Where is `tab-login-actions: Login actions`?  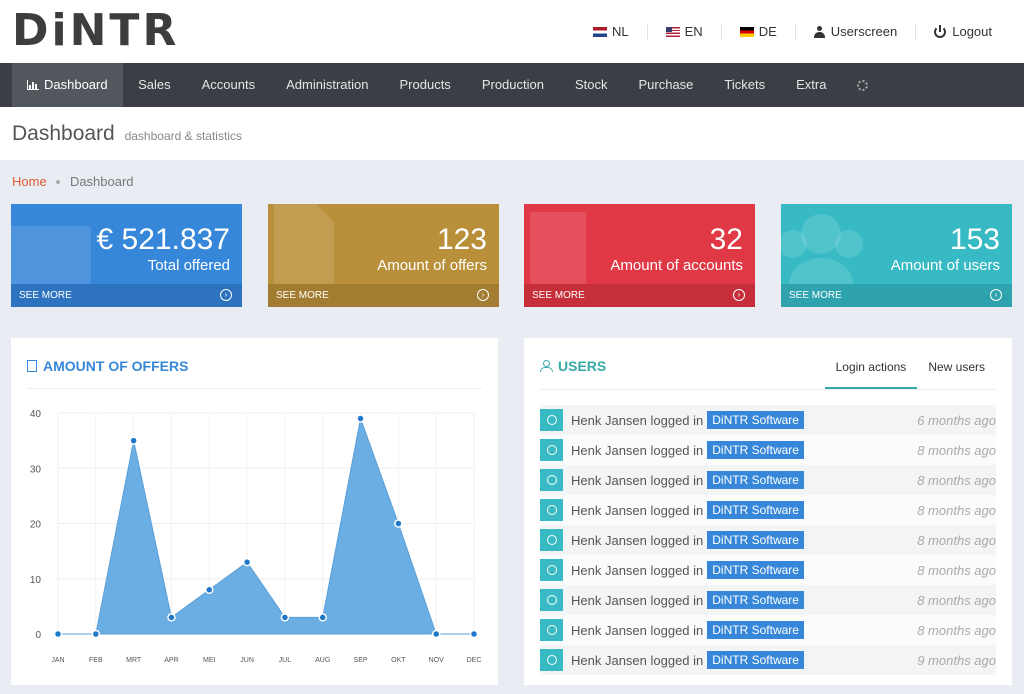 tab-login-actions: Login actions is located at coordinates (871, 371).